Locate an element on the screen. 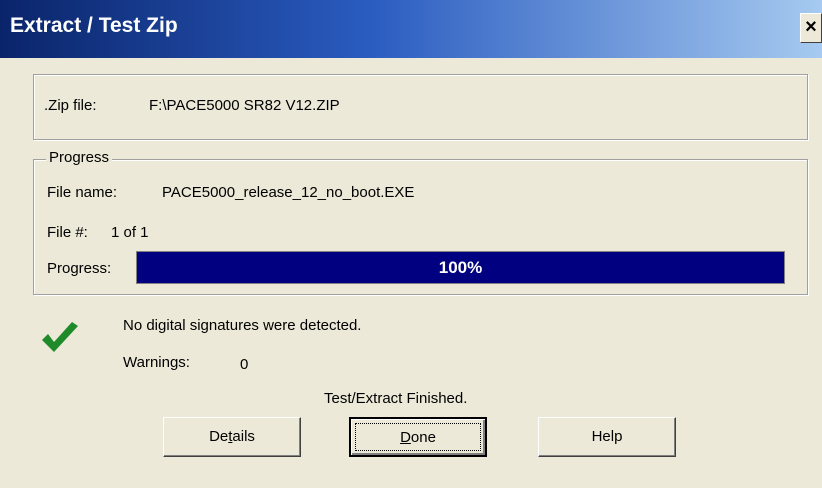  done-button: Done is located at coordinates (418, 437).